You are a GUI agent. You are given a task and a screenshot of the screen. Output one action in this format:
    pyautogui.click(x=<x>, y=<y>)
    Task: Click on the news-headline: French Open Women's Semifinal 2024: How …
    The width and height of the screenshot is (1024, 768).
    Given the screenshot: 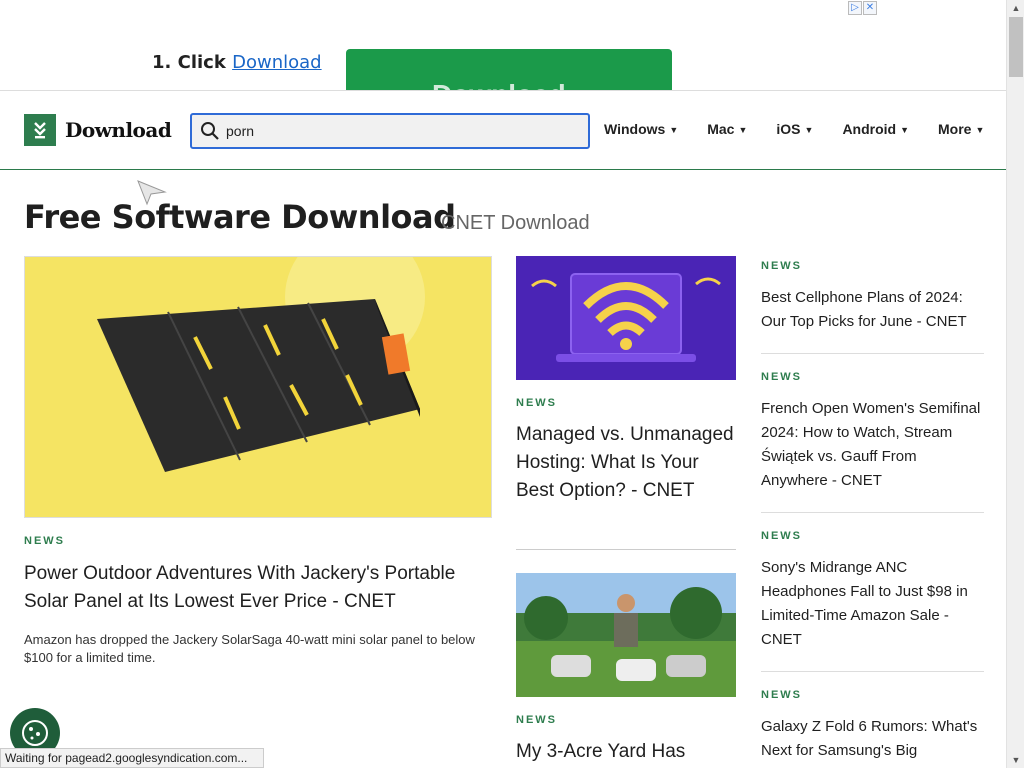 What is the action you would take?
    pyautogui.click(x=872, y=445)
    